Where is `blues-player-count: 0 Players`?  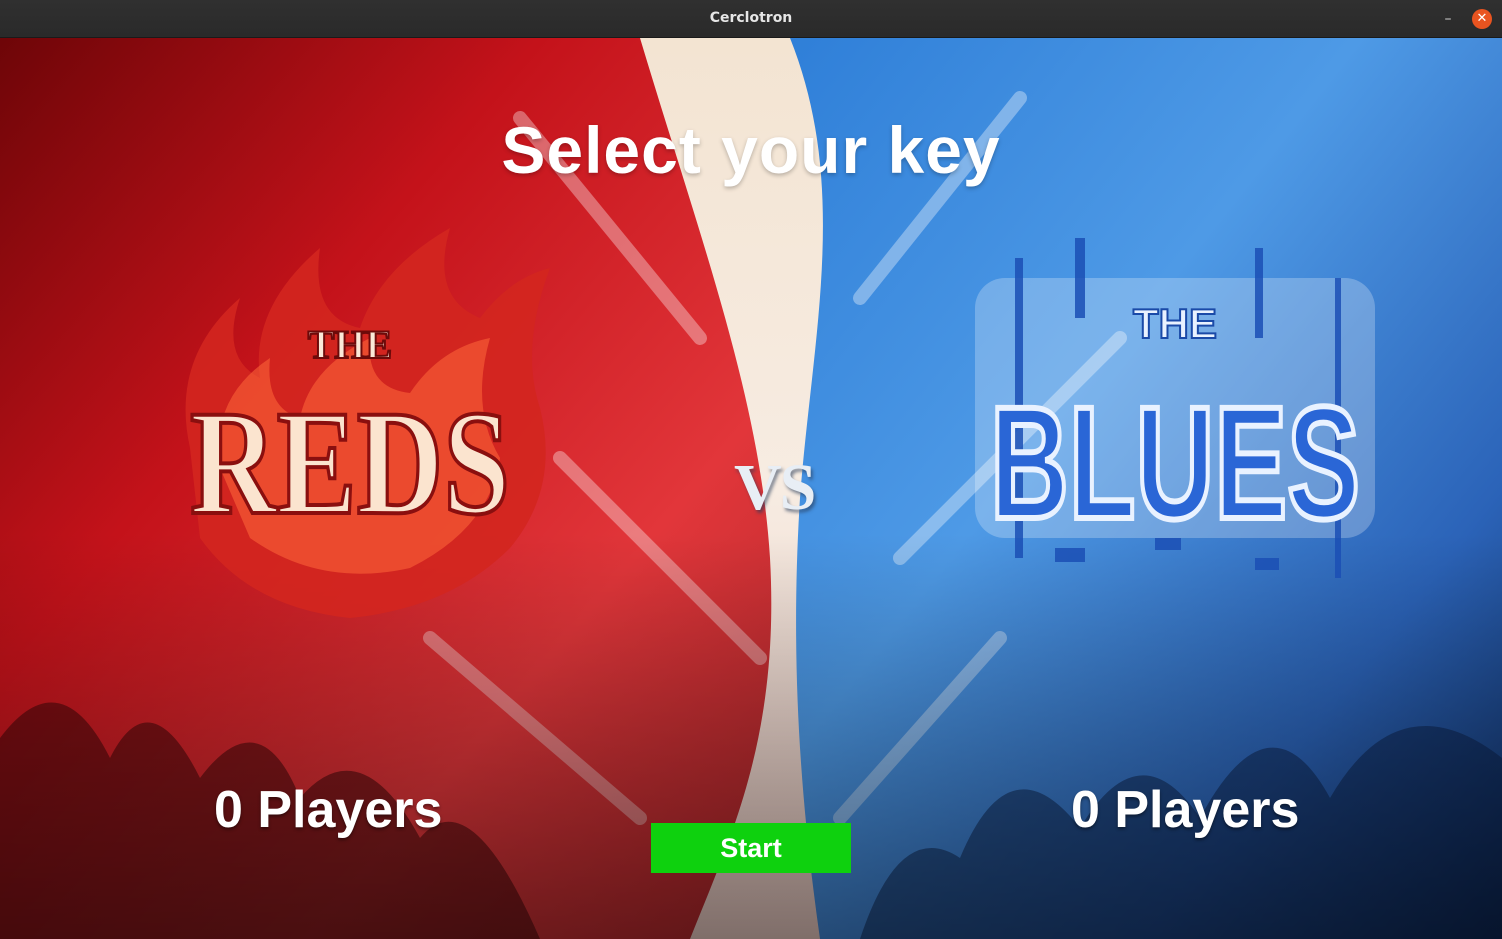 blues-player-count: 0 Players is located at coordinates (1185, 810).